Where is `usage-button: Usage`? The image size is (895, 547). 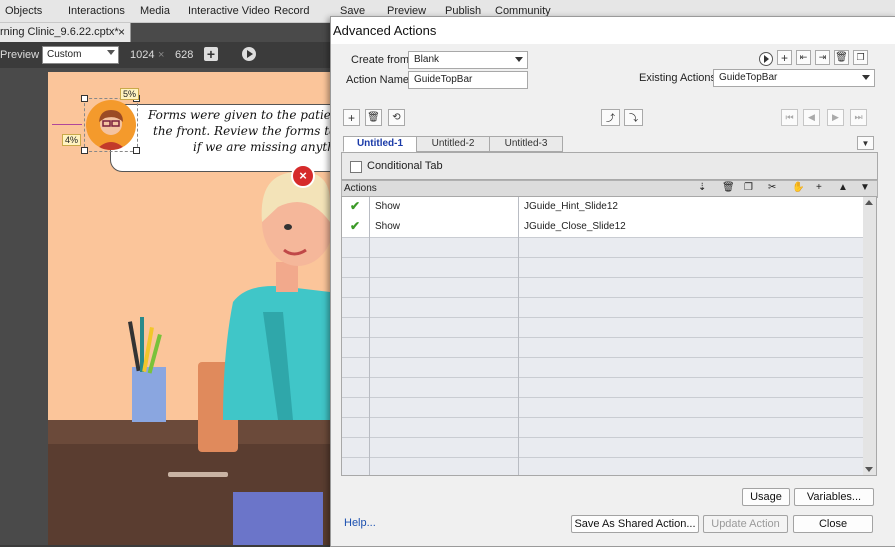 usage-button: Usage is located at coordinates (766, 497).